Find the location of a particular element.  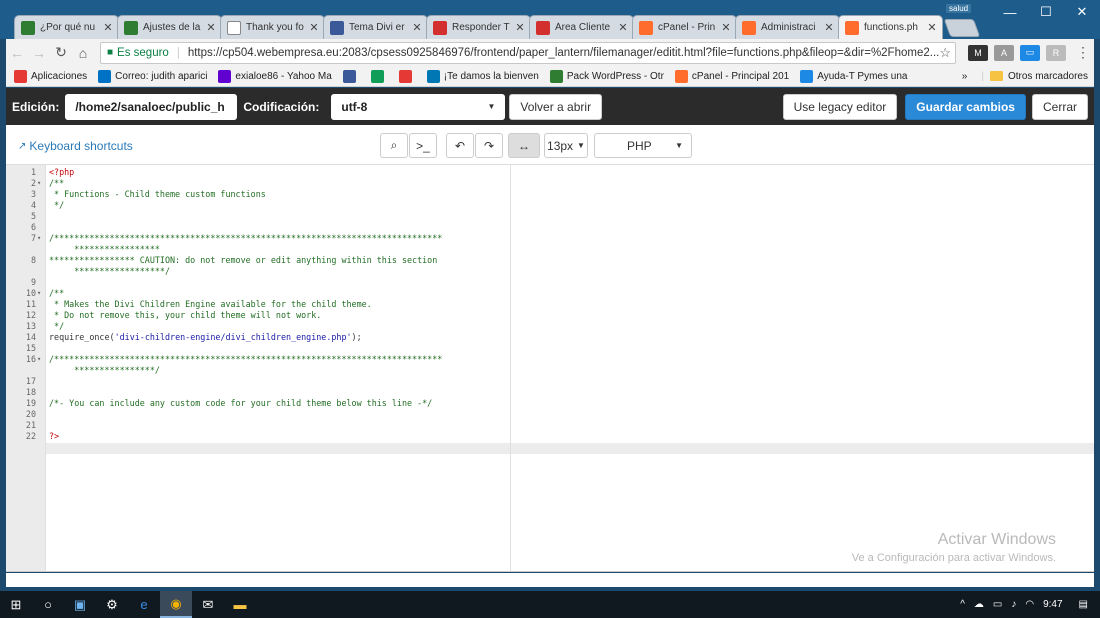

new-tab-button is located at coordinates (962, 28).